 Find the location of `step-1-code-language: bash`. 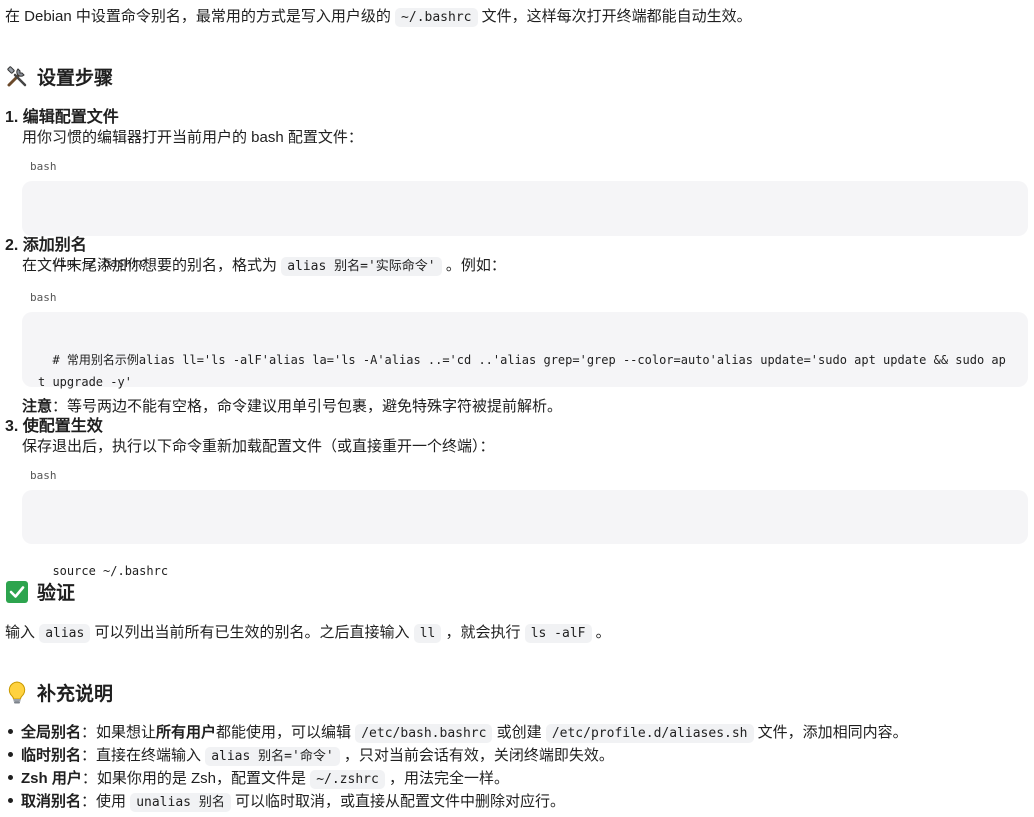

step-1-code-language: bash is located at coordinates (43, 166).